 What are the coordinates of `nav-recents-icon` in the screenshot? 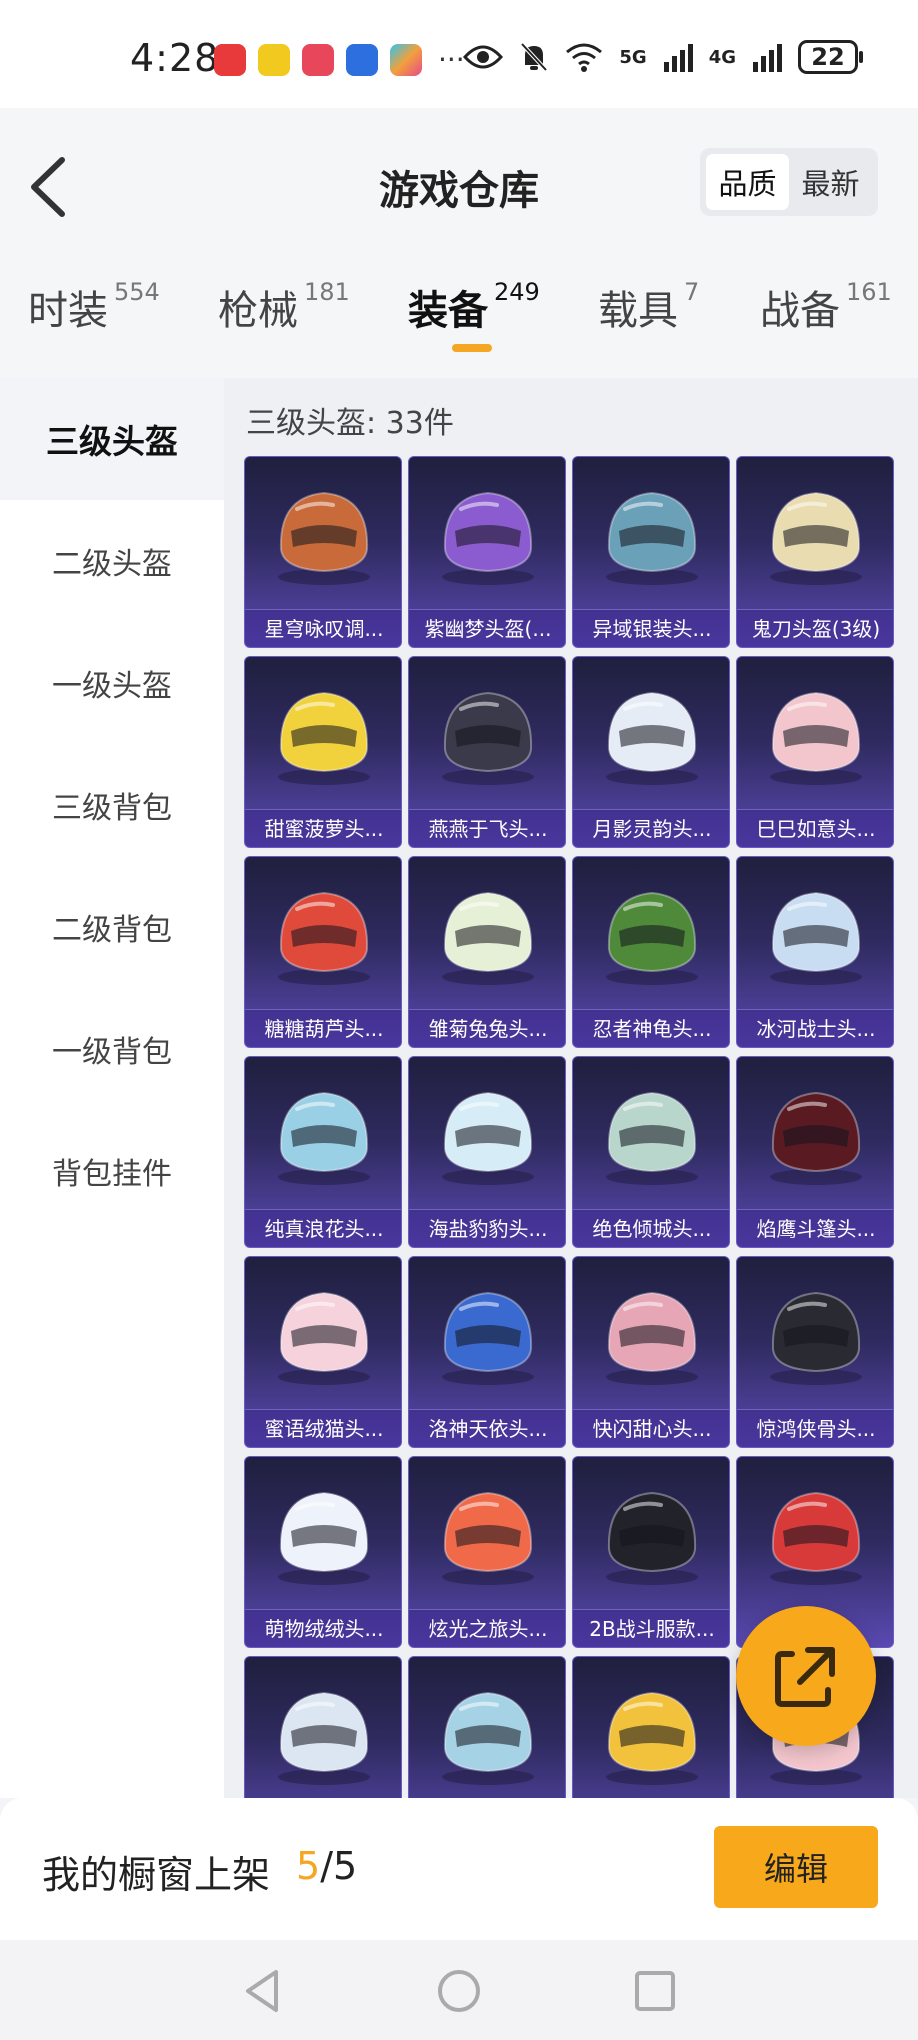 It's located at (655, 1991).